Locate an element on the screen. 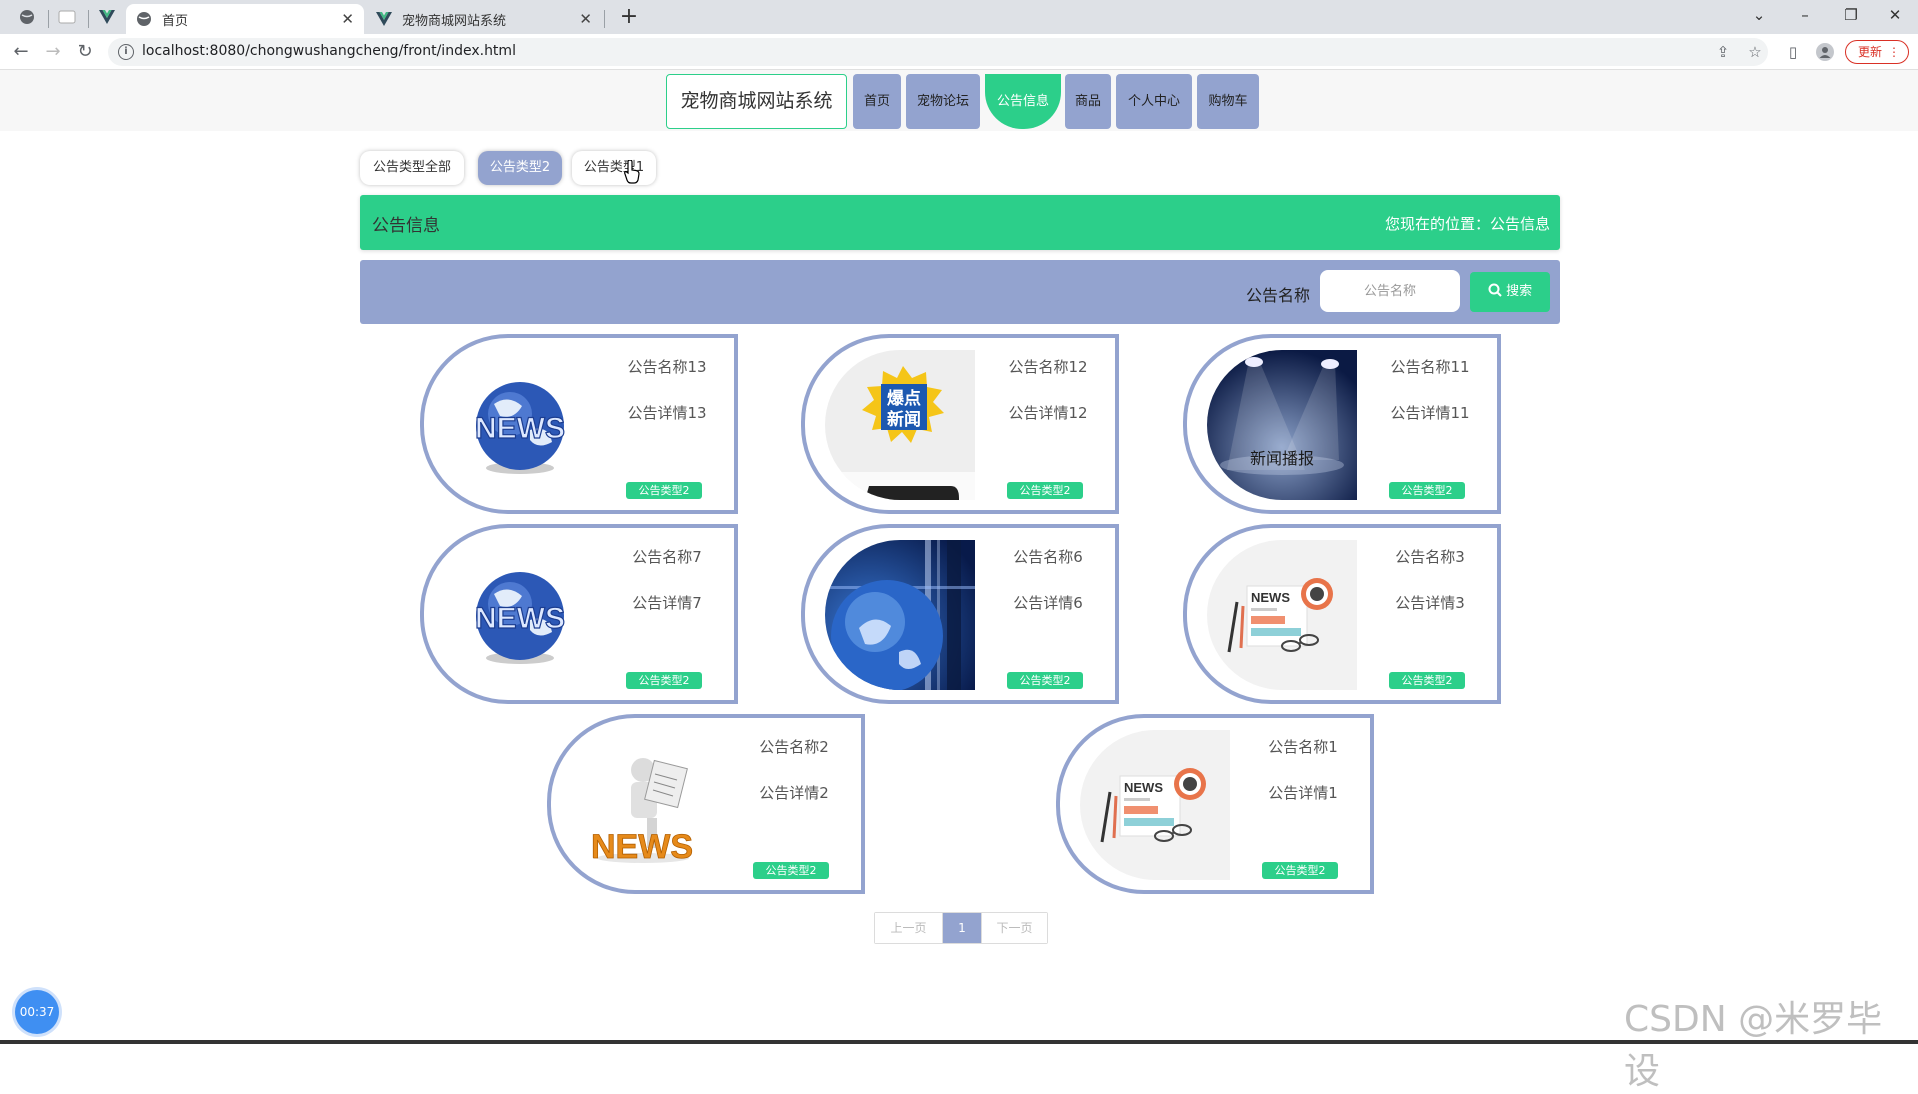  notice-card: NEWS 公告名称13 公告详情13 公告类型2 is located at coordinates (579, 424).